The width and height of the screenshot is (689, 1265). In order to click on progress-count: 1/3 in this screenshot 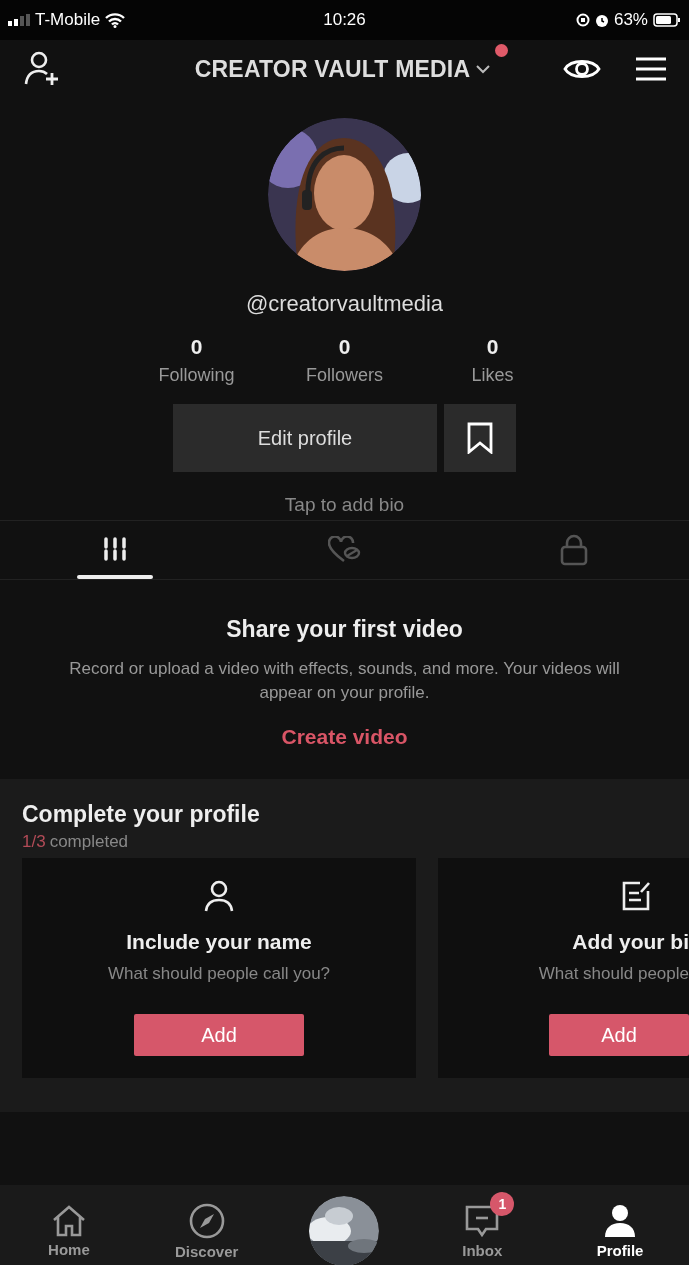, I will do `click(34, 842)`.